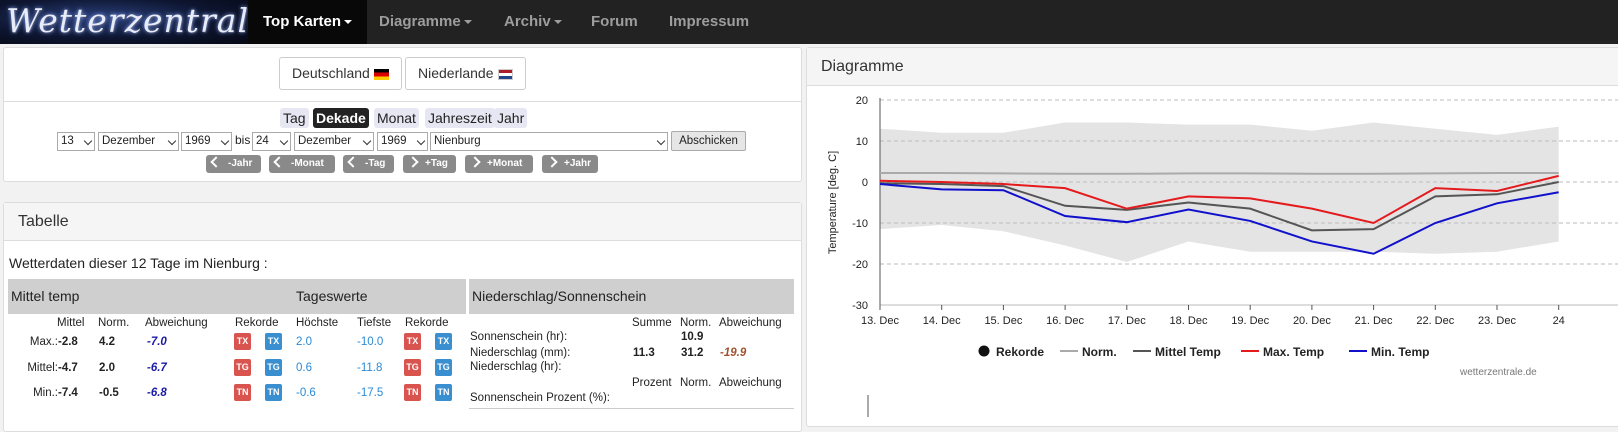 The image size is (1618, 432). Describe the element at coordinates (860, 224) in the screenshot. I see `y-tick-label: -10` at that location.